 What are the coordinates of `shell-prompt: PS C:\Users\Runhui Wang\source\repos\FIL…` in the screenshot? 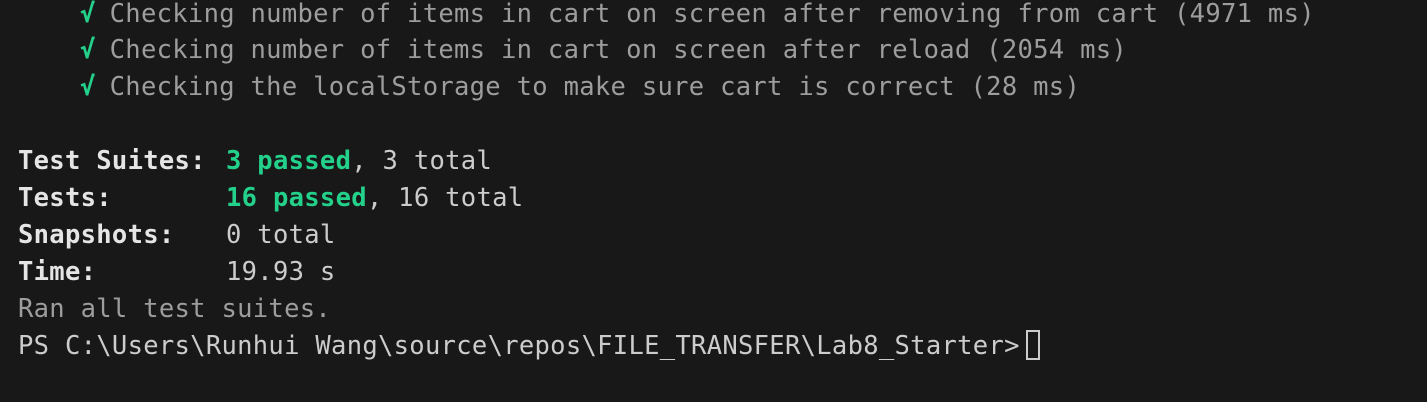 It's located at (519, 346).